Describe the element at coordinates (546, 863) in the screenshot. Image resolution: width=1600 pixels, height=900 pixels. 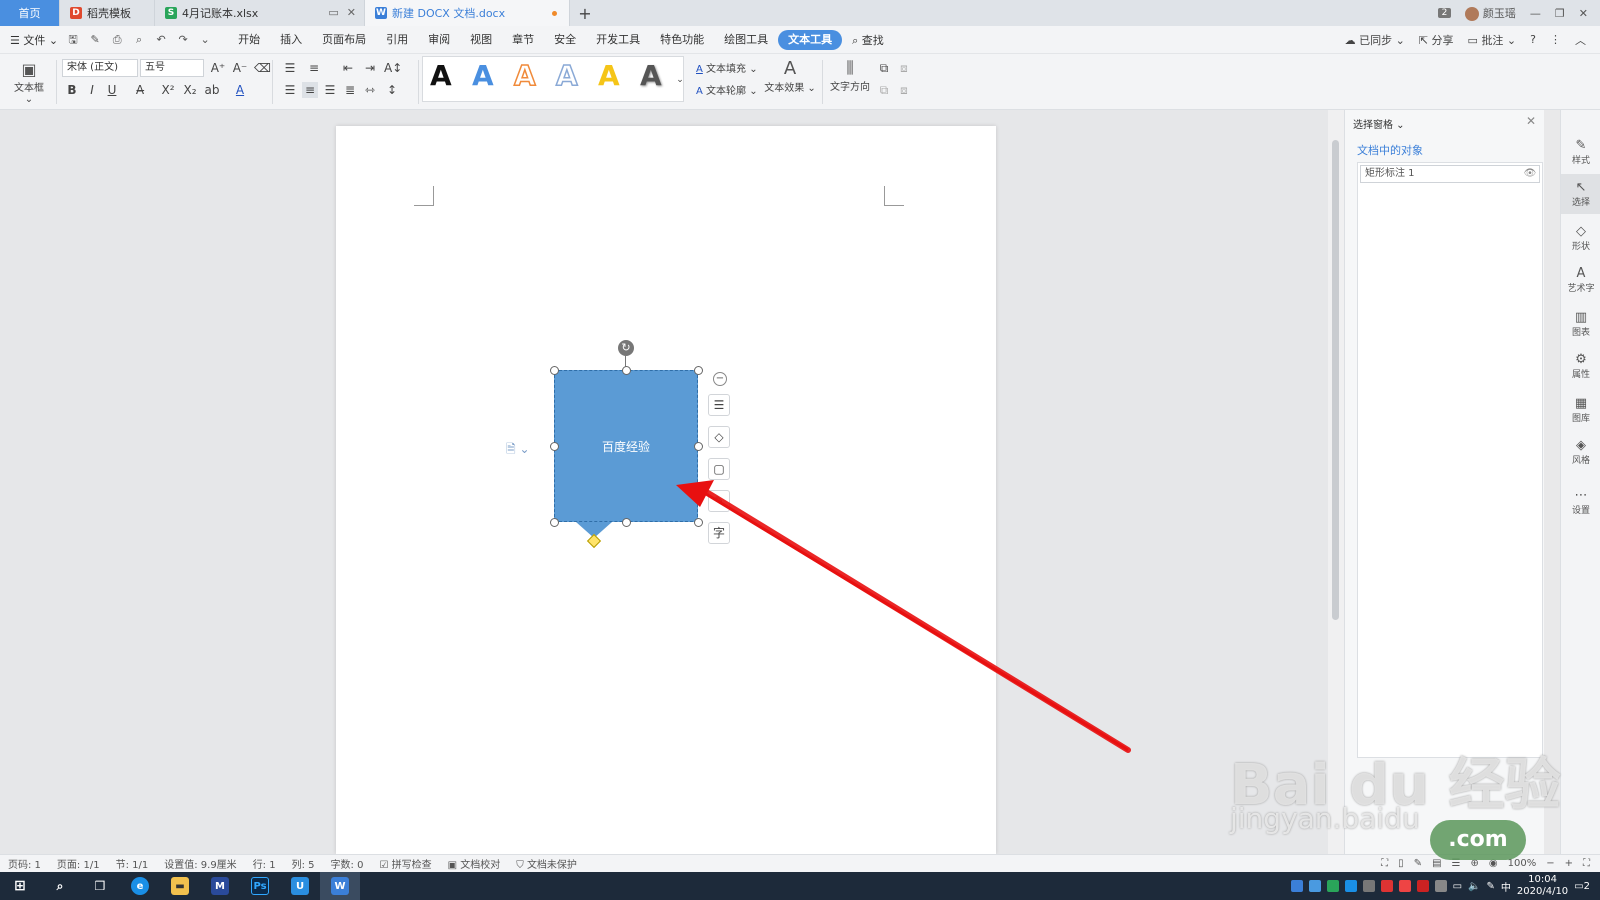
I see `protection-button: ⛉ 文档未保护` at that location.